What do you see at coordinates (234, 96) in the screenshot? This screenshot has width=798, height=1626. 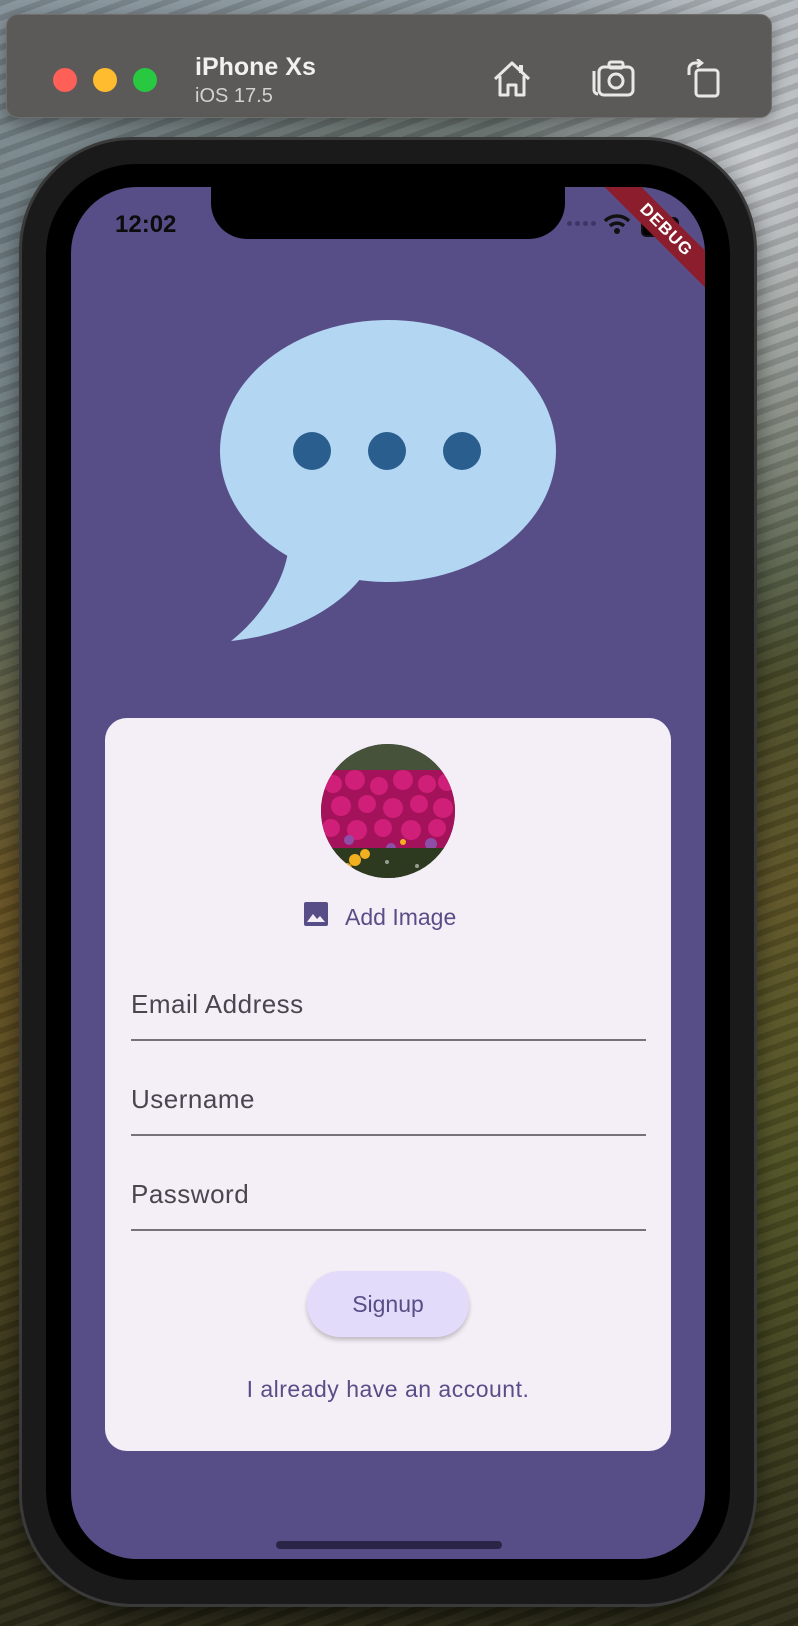 I see `device-os-version: iOS 17.5` at bounding box center [234, 96].